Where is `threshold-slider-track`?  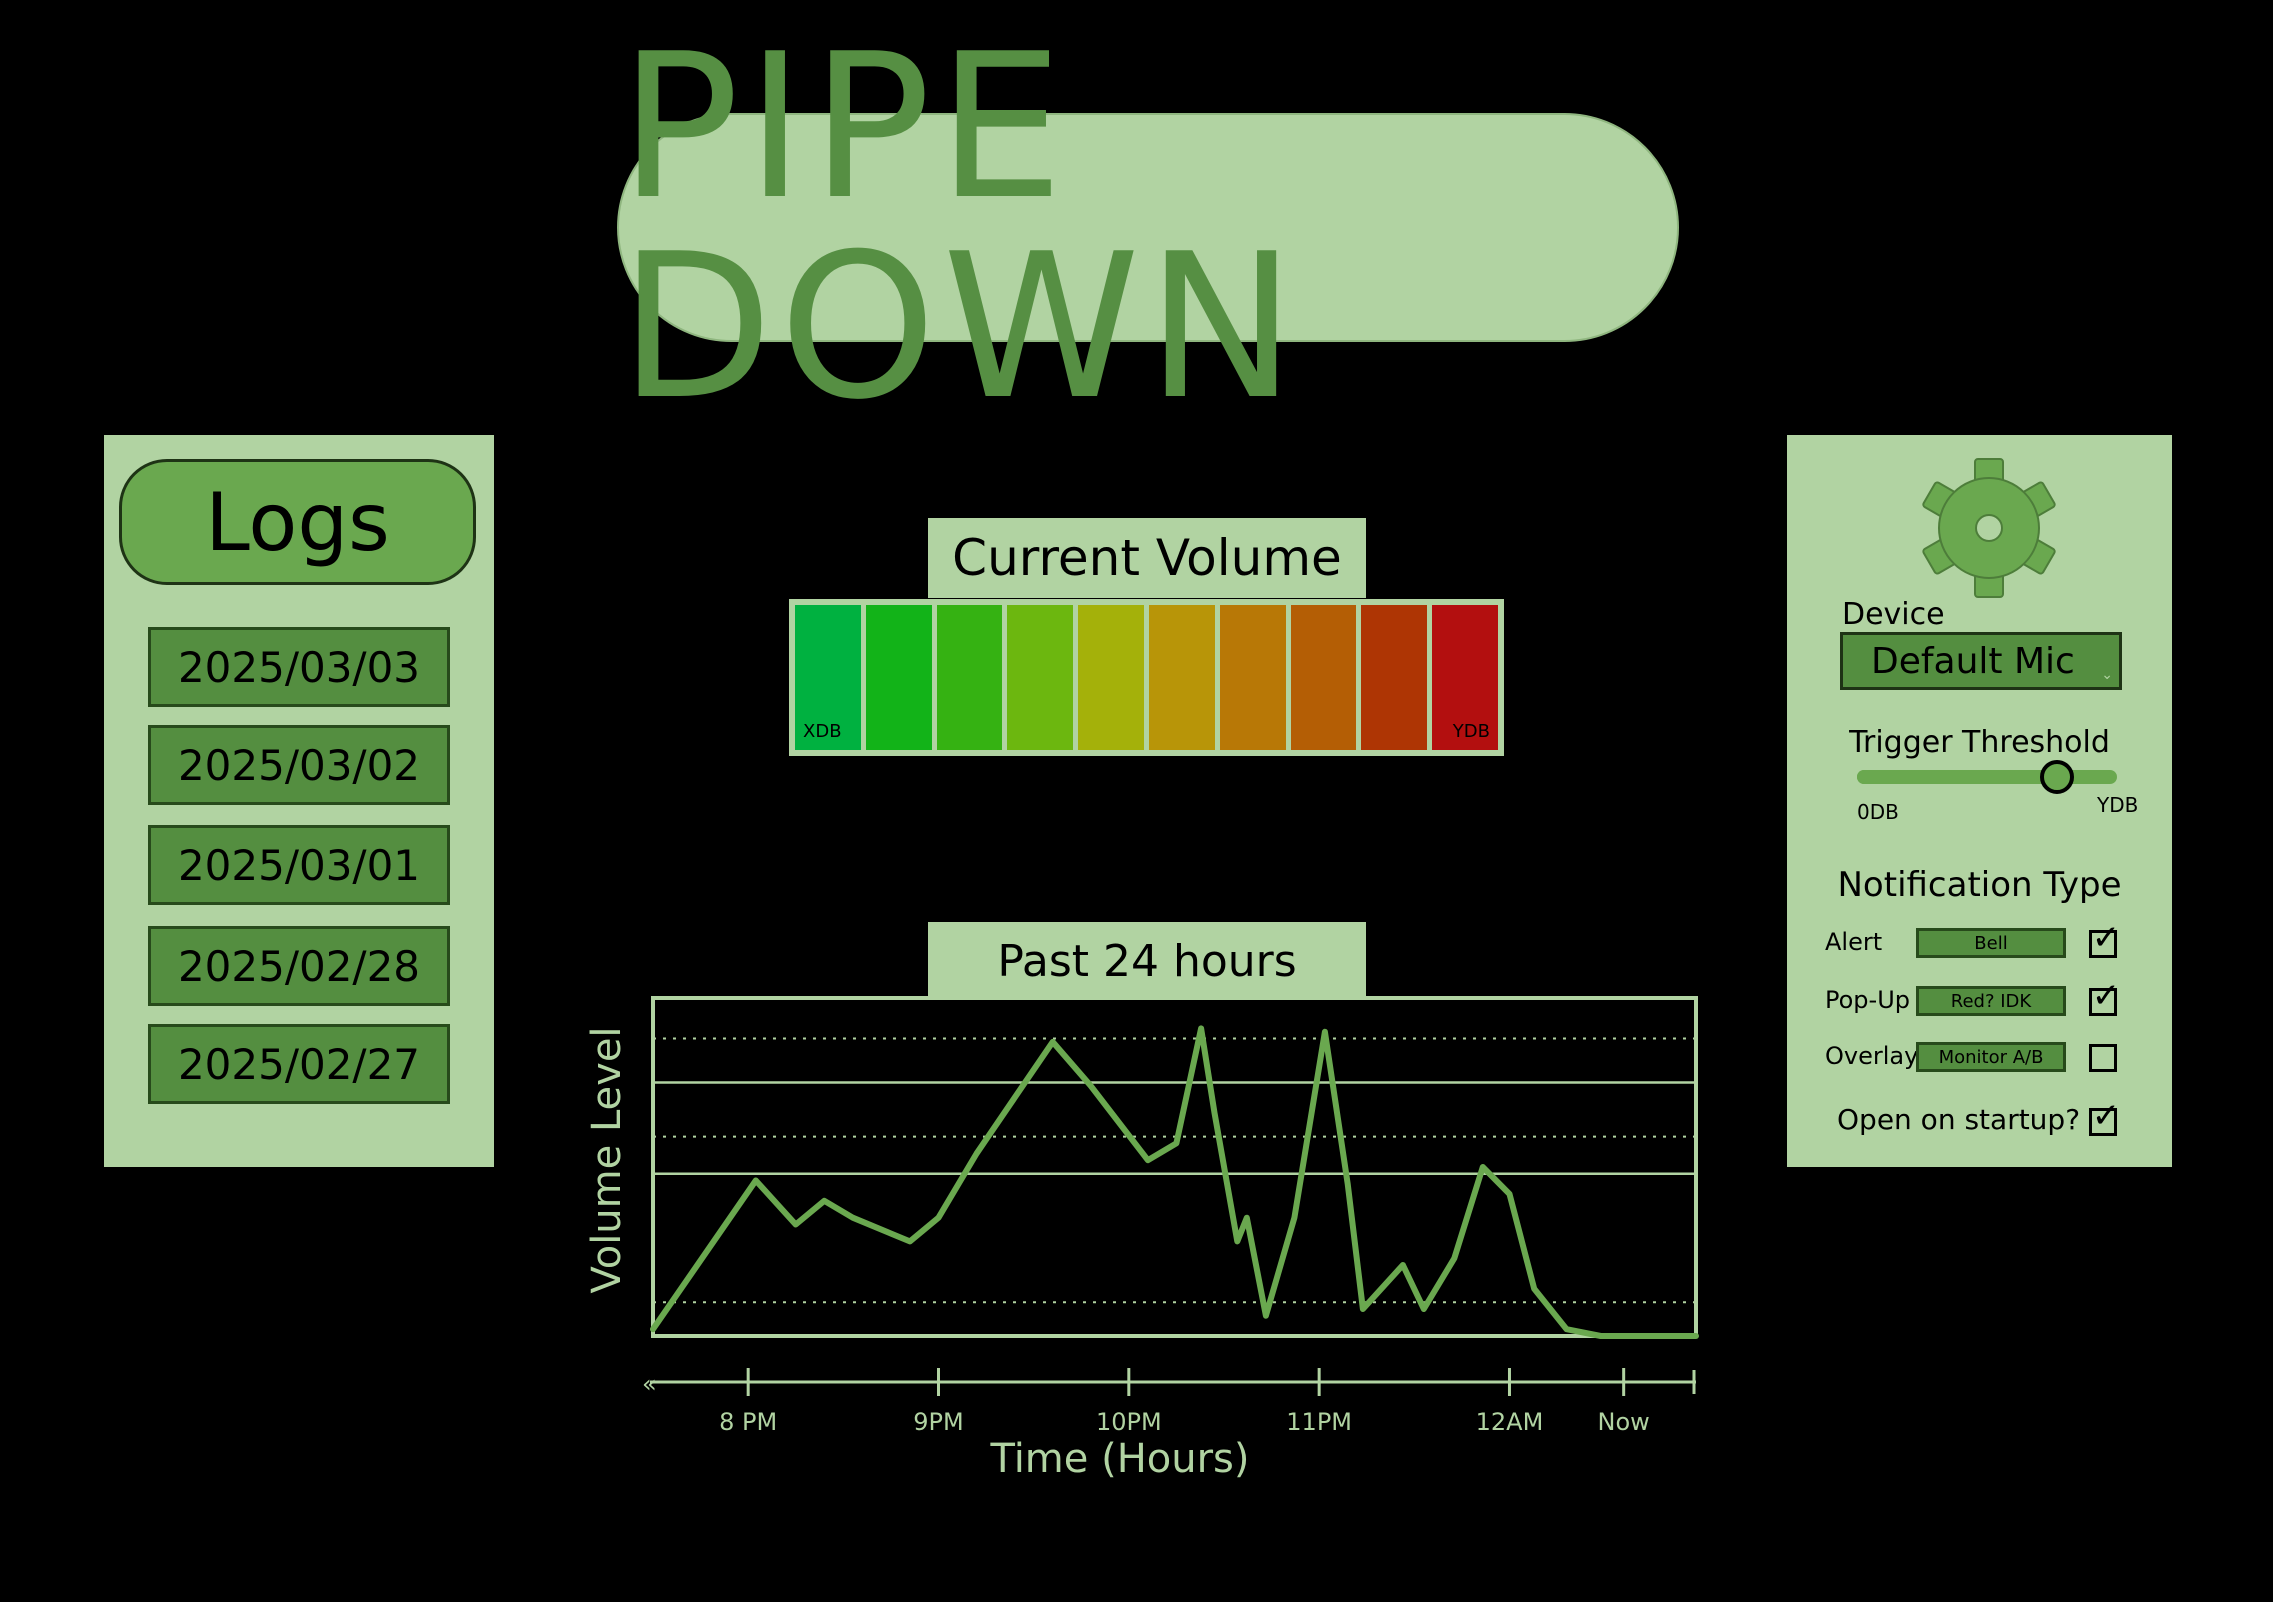 threshold-slider-track is located at coordinates (1987, 777).